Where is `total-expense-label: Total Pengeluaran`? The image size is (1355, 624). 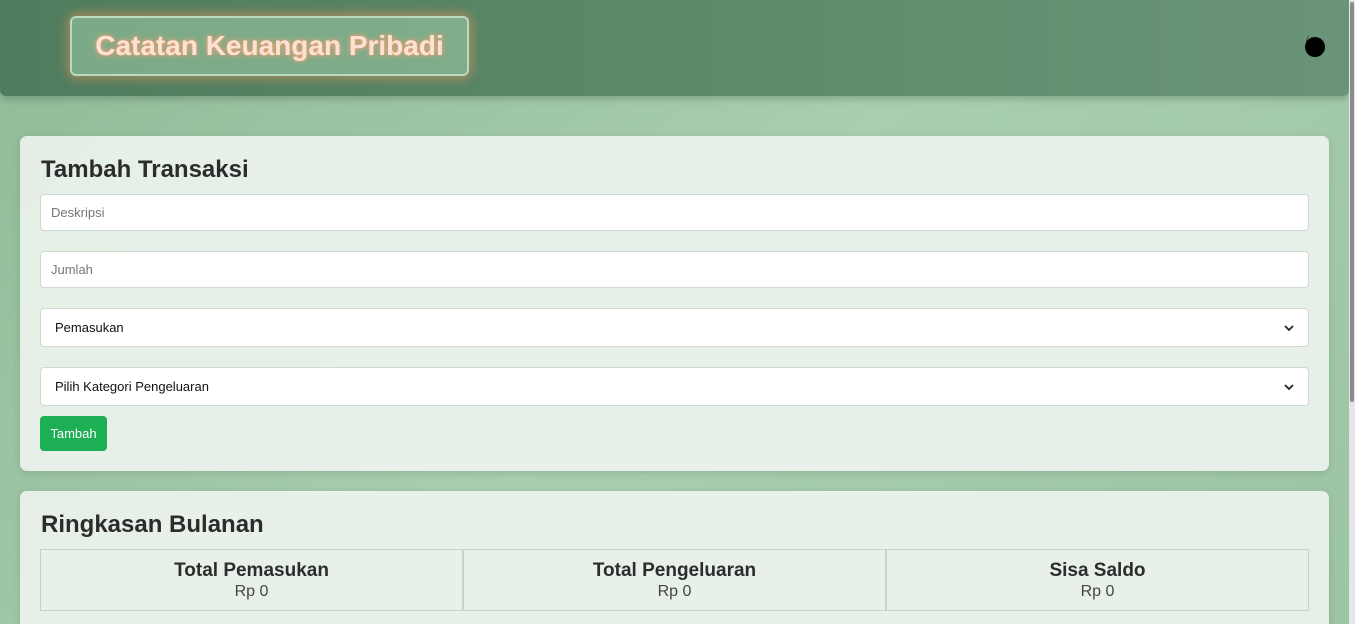 total-expense-label: Total Pengeluaran is located at coordinates (674, 570).